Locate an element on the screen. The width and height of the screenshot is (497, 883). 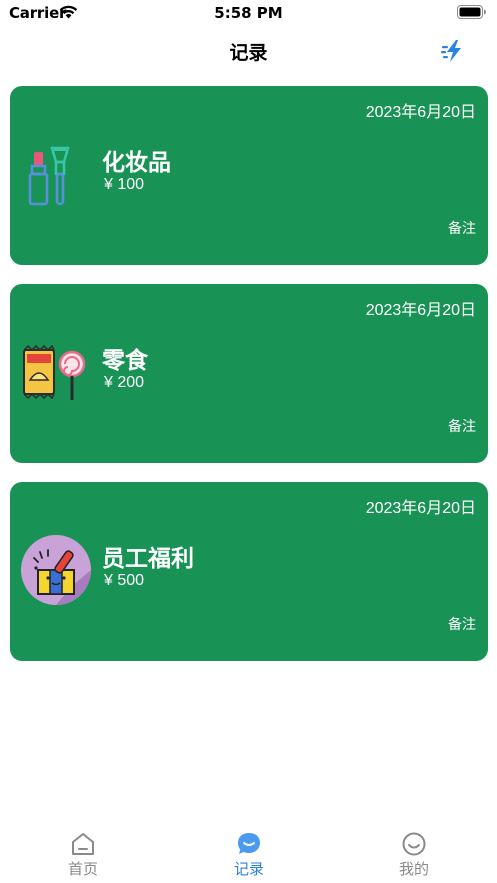
record-amount: ¥ 200 is located at coordinates (124, 382).